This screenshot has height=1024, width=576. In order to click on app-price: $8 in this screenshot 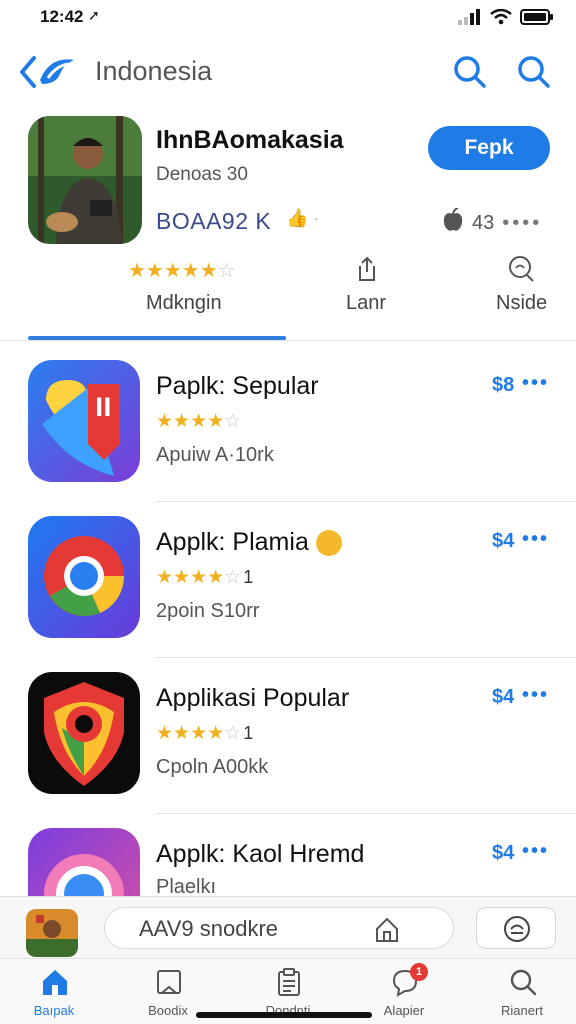, I will do `click(503, 385)`.